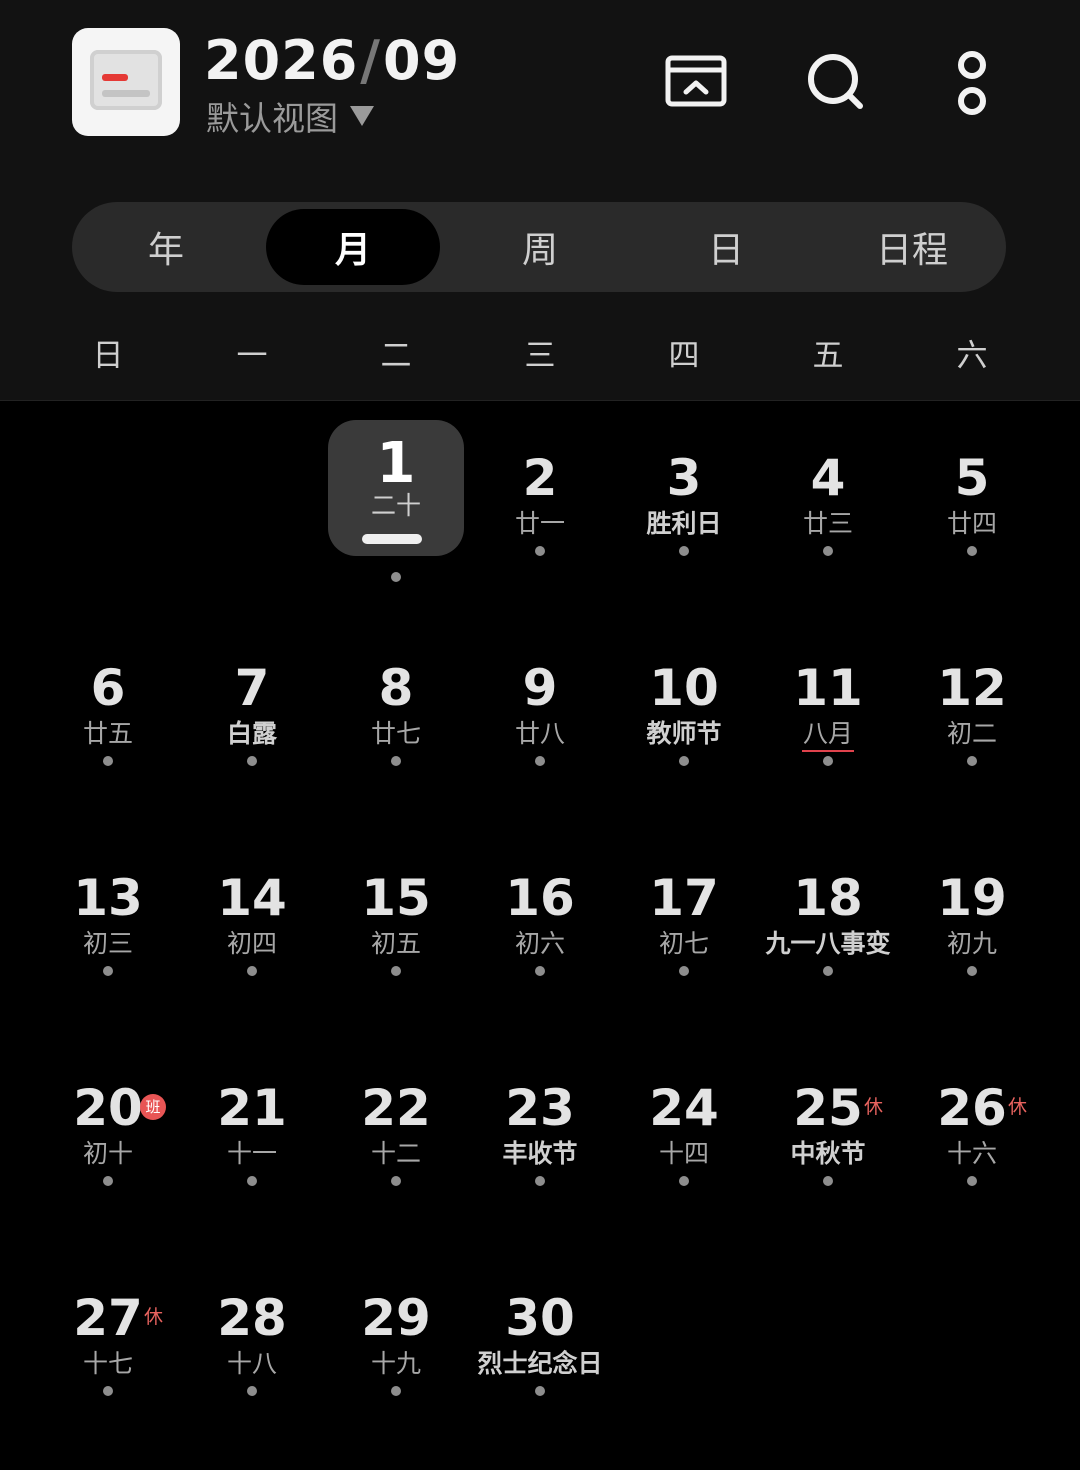  Describe the element at coordinates (972, 1170) in the screenshot. I see `day-cell: 26 十六休` at that location.